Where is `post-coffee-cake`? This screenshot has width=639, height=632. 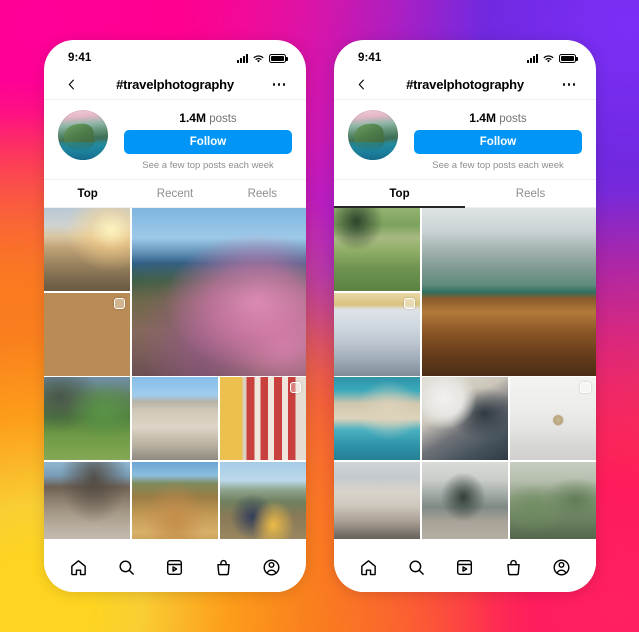
post-coffee-cake is located at coordinates (87, 334).